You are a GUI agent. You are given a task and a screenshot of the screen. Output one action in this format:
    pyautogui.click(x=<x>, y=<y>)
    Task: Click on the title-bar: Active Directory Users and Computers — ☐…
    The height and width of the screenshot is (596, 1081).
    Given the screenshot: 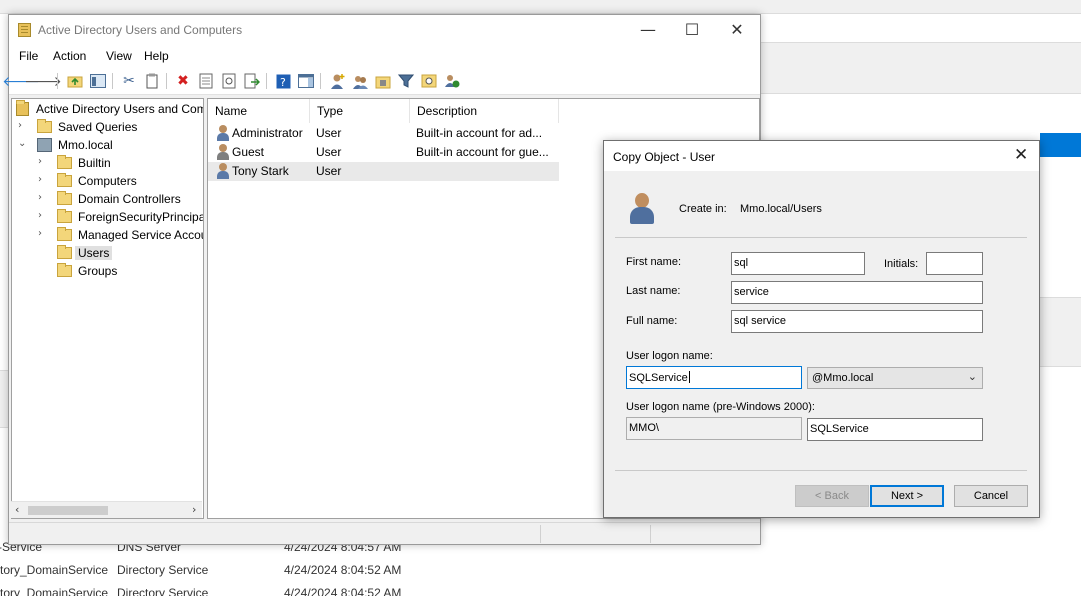 What is the action you would take?
    pyautogui.click(x=384, y=30)
    